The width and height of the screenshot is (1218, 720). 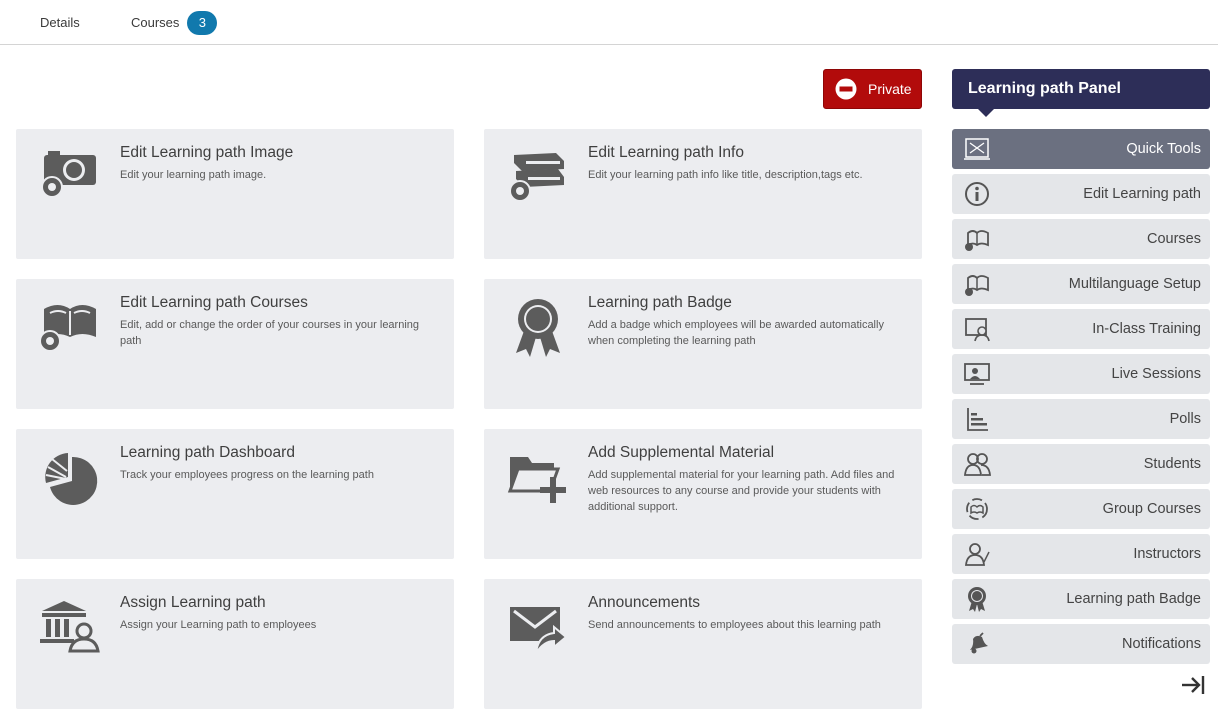 What do you see at coordinates (1163, 149) in the screenshot?
I see `panel-item-label: Quick Tools` at bounding box center [1163, 149].